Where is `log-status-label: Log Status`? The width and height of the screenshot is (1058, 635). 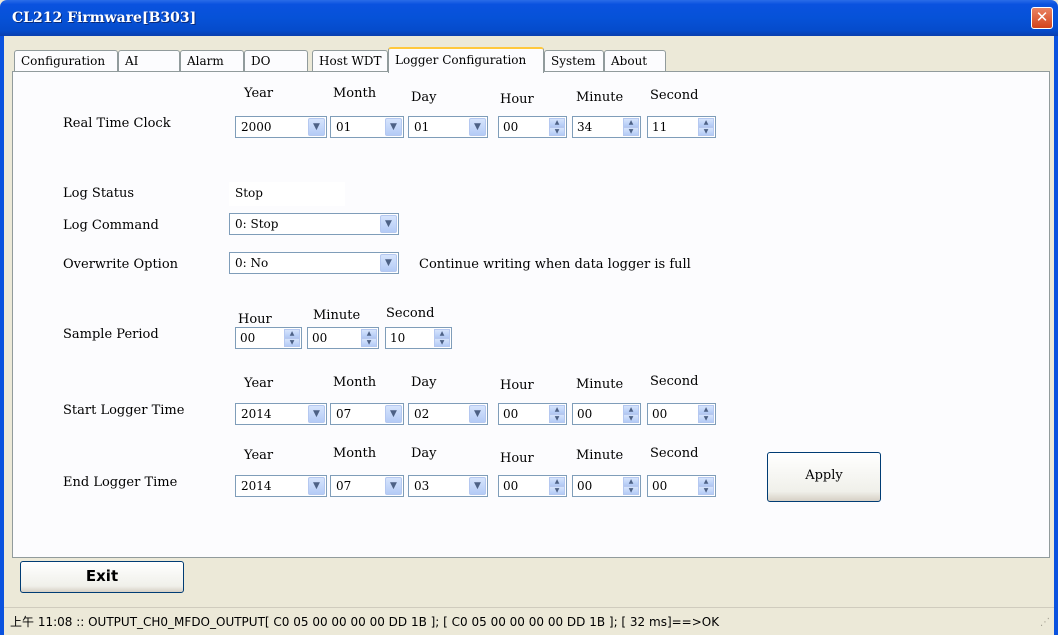 log-status-label: Log Status is located at coordinates (99, 193).